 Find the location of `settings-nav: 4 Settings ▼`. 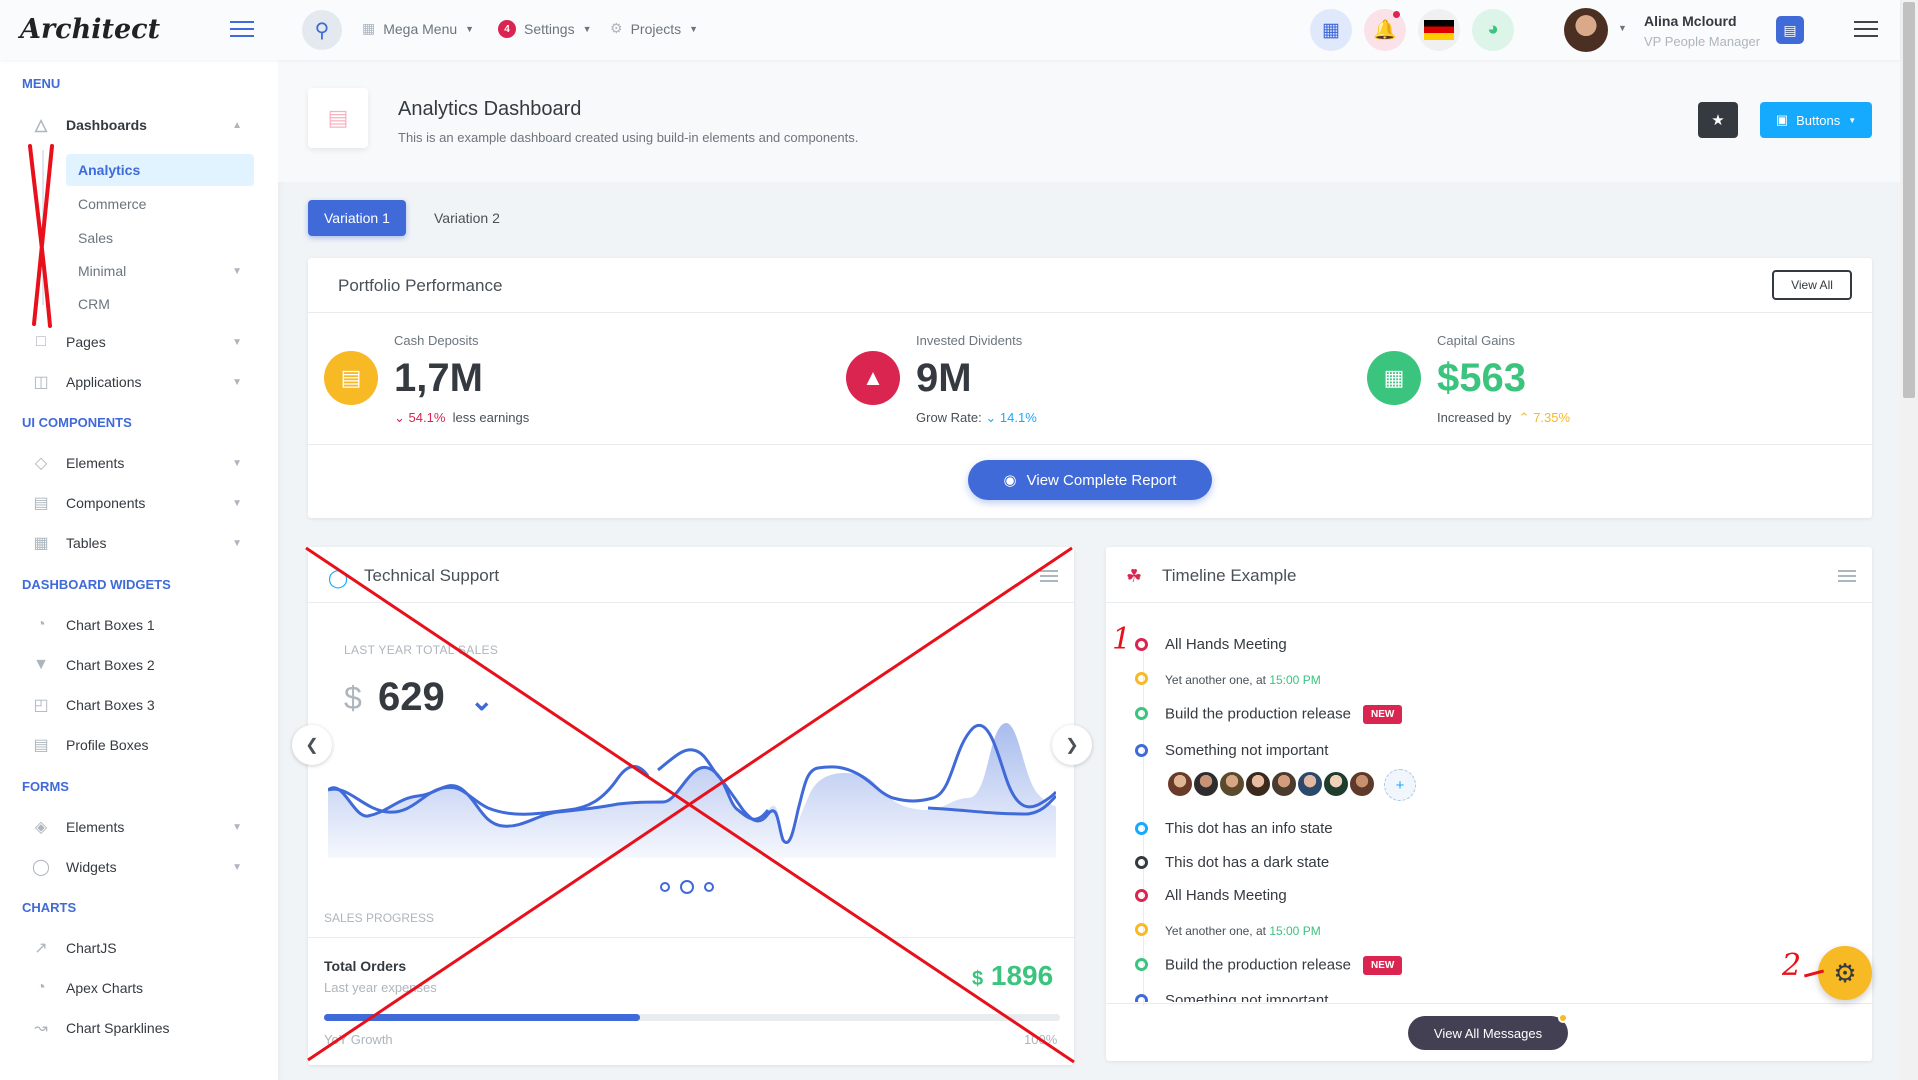

settings-nav: 4 Settings ▼ is located at coordinates (545, 29).